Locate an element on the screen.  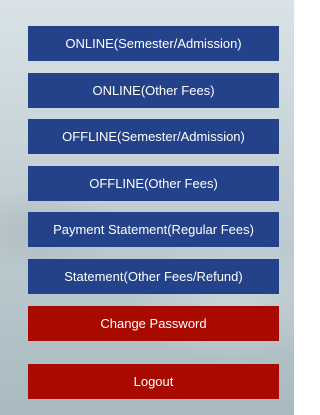
offline-semester-admission-label: OFFLINE(Semester/Admission) is located at coordinates (153, 136).